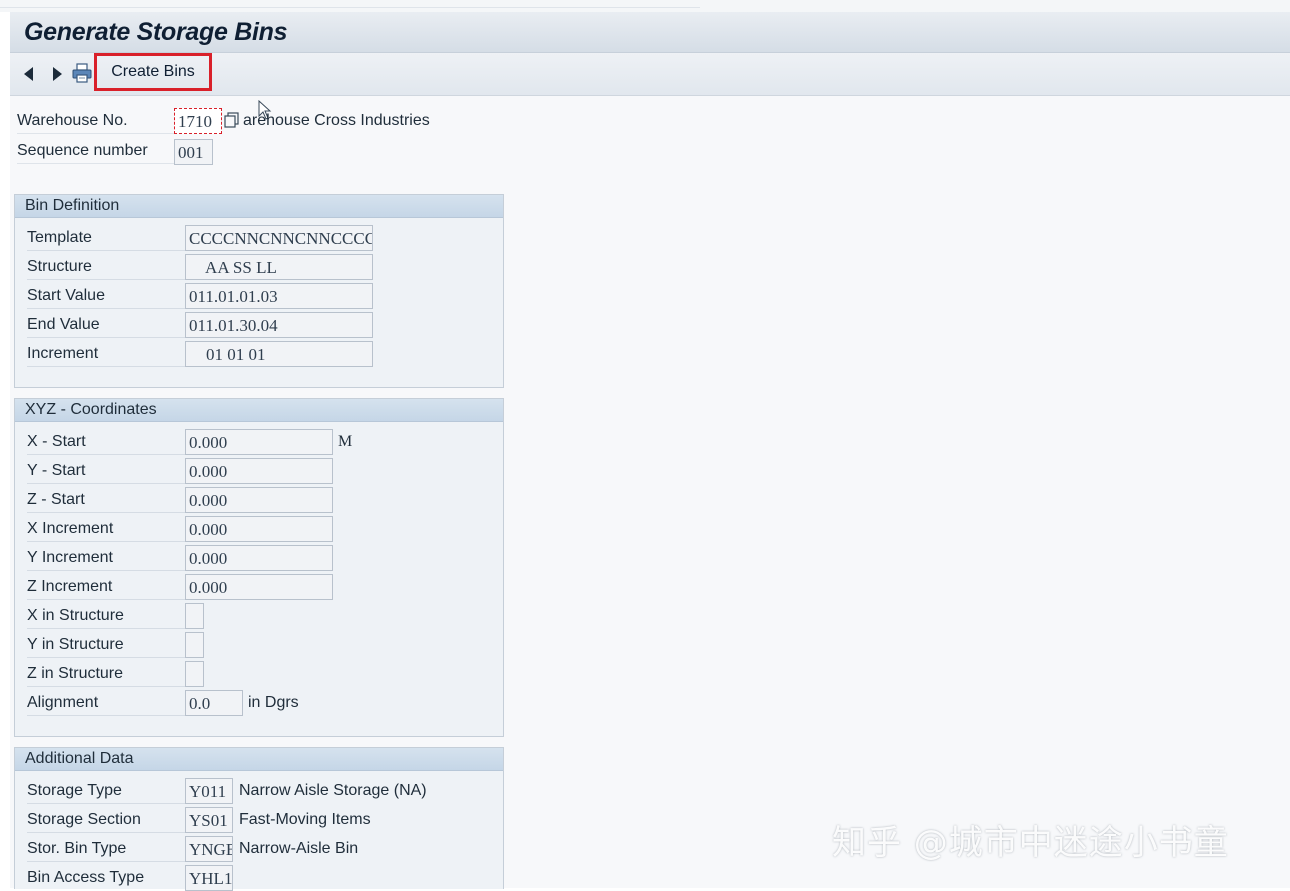 The image size is (1290, 891). I want to click on bin-type-label: Stor. Bin Type, so click(77, 848).